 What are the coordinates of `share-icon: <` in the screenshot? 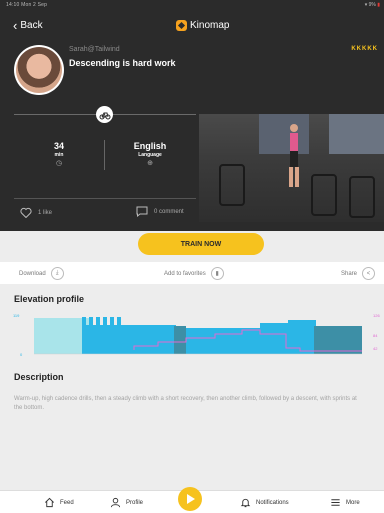 It's located at (369, 273).